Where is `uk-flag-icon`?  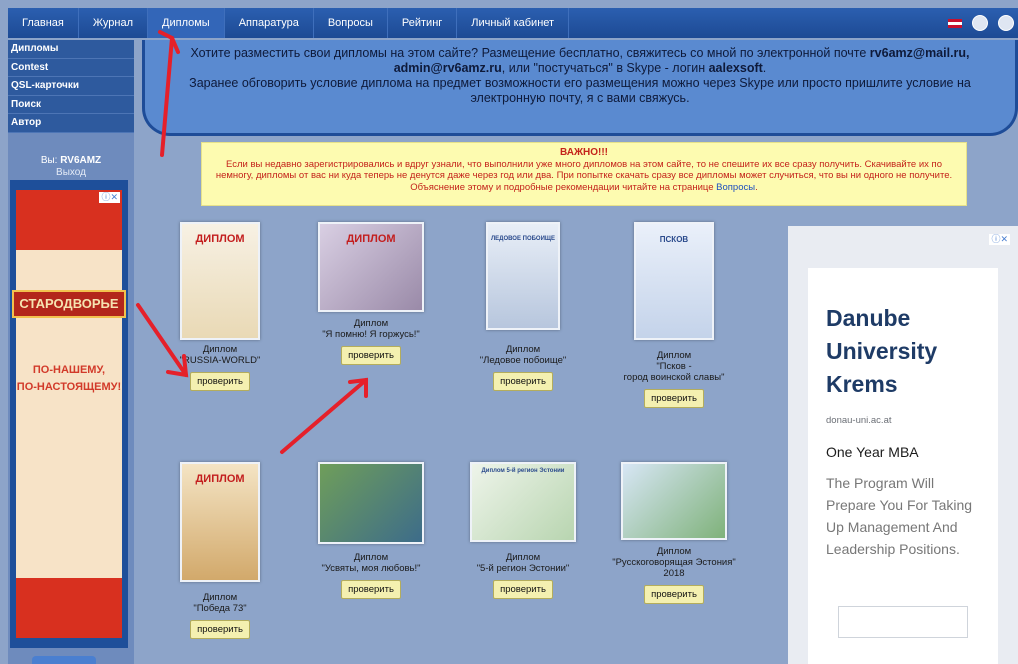
uk-flag-icon is located at coordinates (955, 23).